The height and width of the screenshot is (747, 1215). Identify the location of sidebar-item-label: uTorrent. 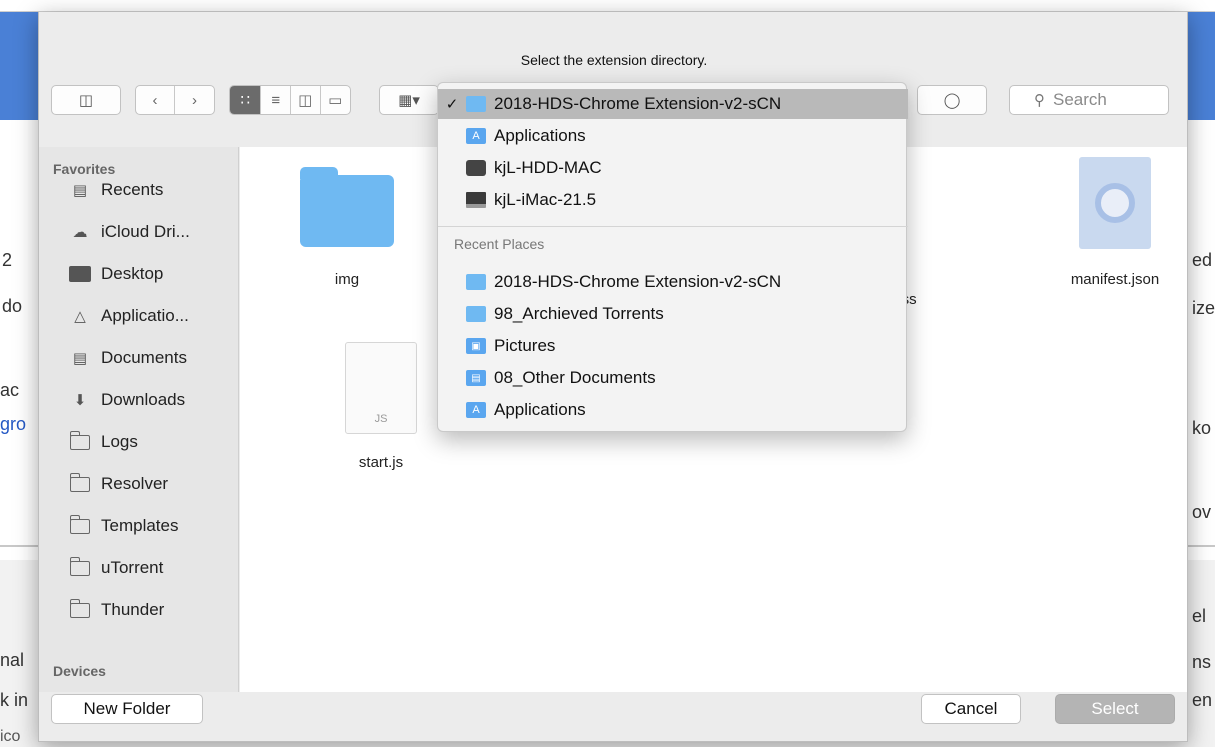
(132, 567).